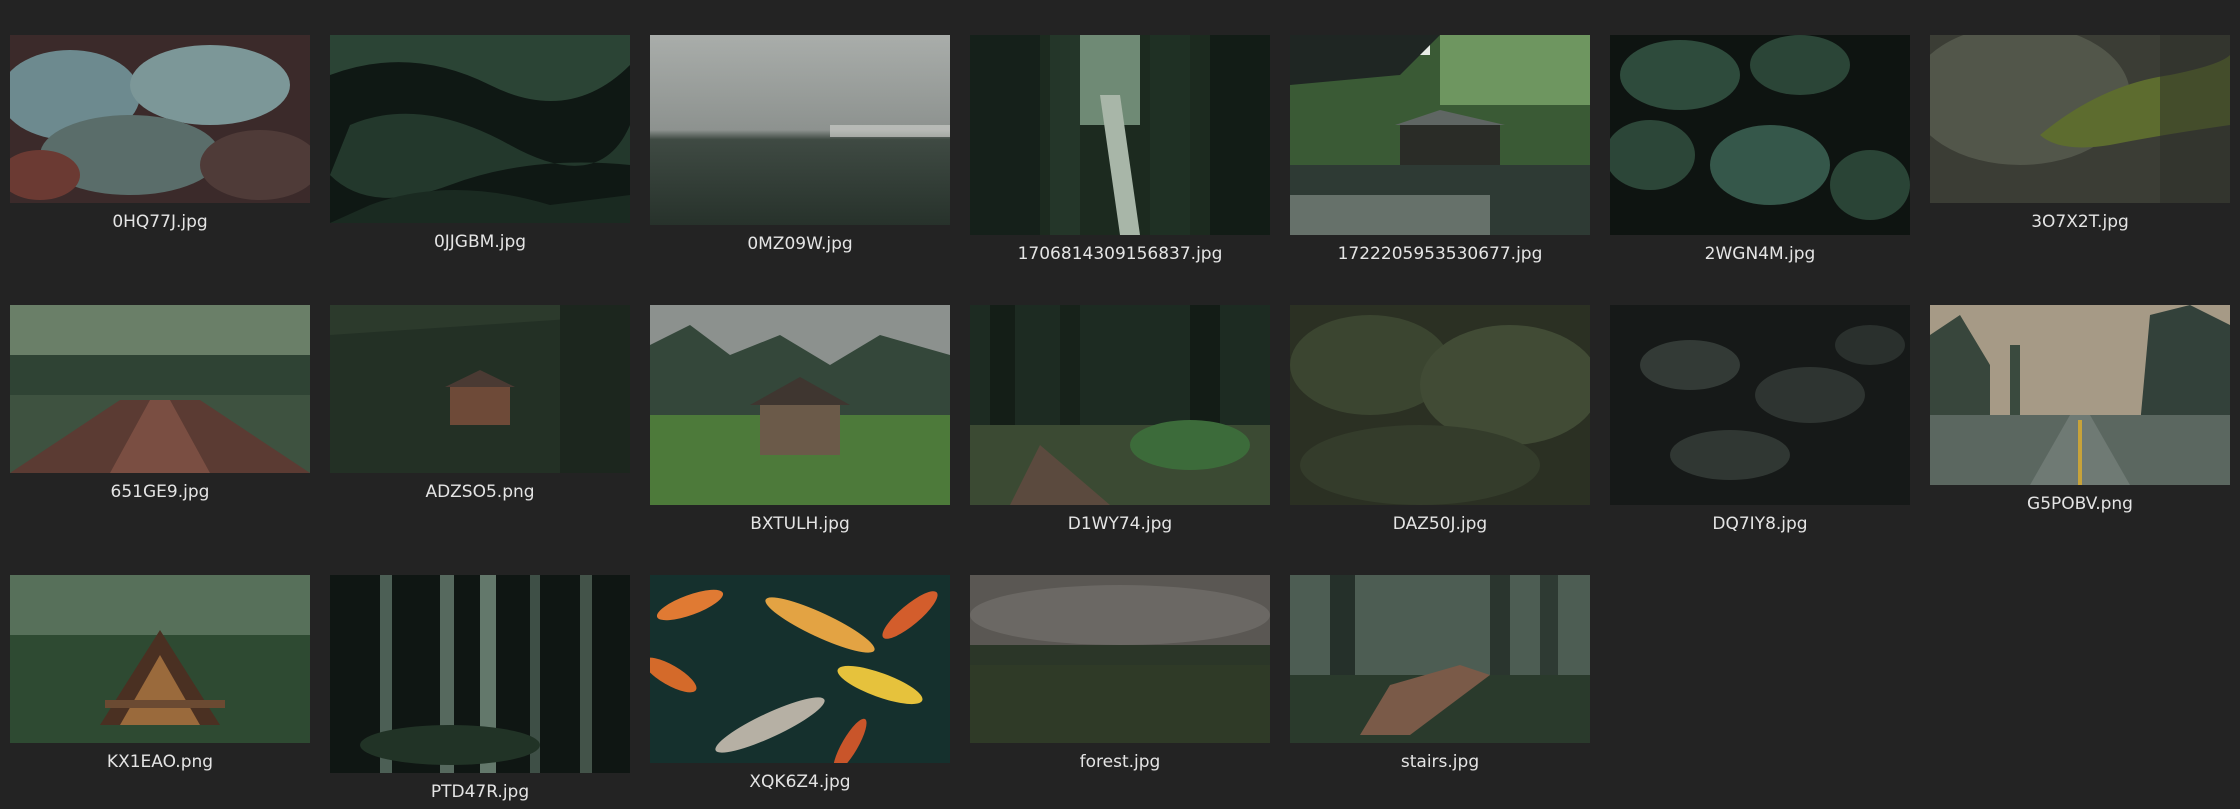 This screenshot has height=809, width=2240. I want to click on file-name: forest.jpg, so click(1120, 762).